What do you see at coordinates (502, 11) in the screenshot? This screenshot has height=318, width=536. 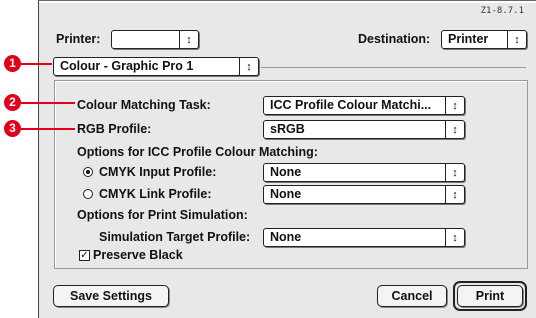 I see `version-label: Z1-8.7.1` at bounding box center [502, 11].